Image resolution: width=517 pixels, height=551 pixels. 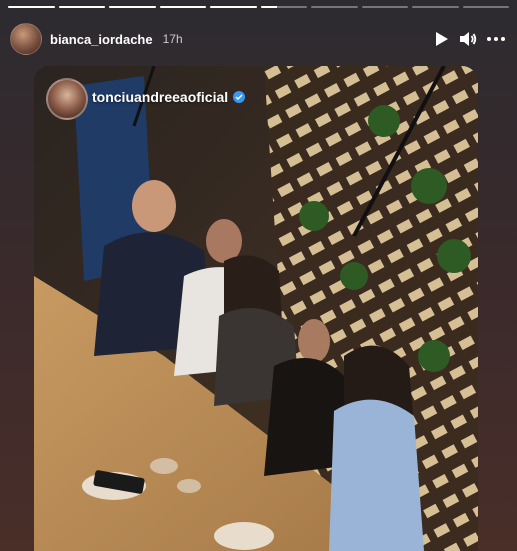 What do you see at coordinates (101, 39) in the screenshot?
I see `story-username: bianca_iordache` at bounding box center [101, 39].